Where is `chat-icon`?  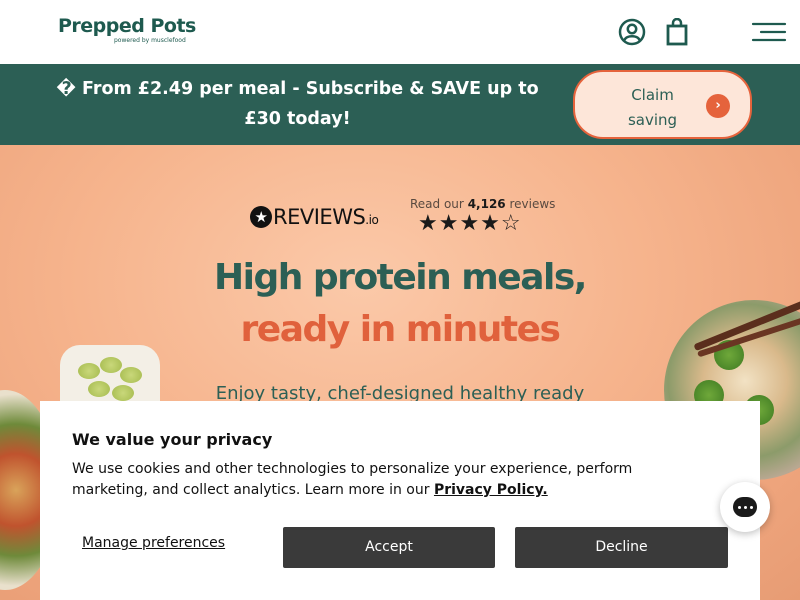 chat-icon is located at coordinates (745, 507).